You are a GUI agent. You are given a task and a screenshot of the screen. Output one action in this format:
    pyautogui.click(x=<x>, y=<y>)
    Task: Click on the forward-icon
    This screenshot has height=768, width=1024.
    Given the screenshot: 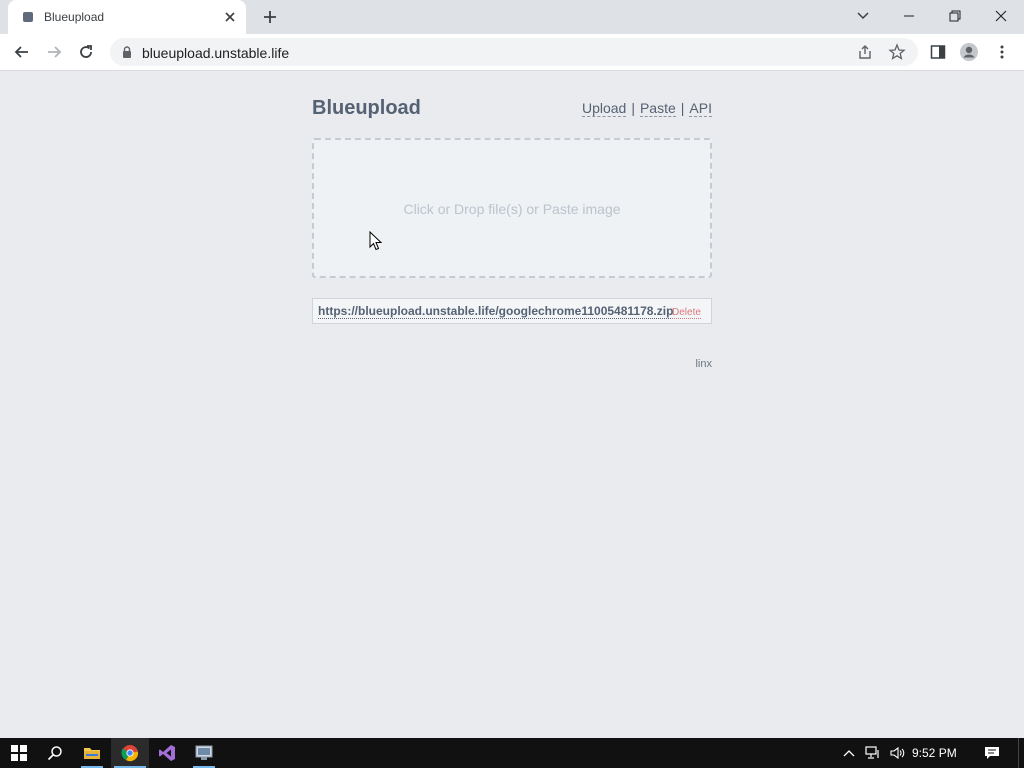 What is the action you would take?
    pyautogui.click(x=54, y=52)
    